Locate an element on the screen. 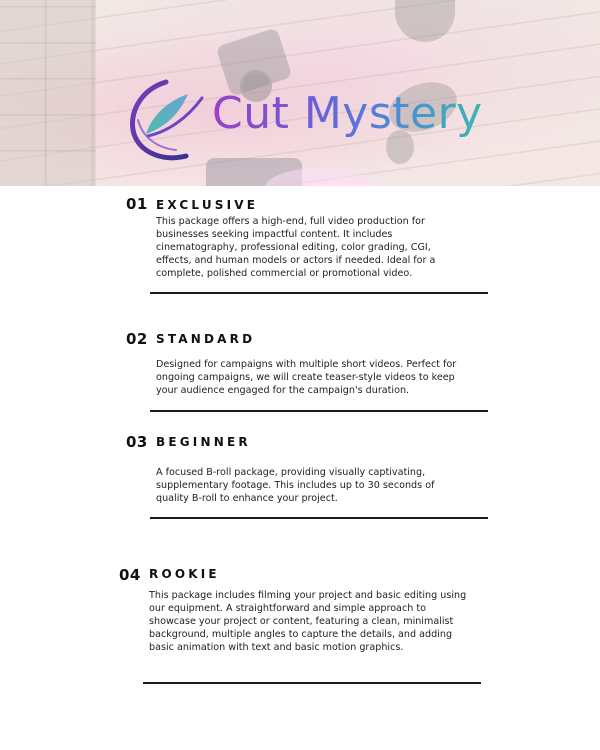 This screenshot has height=750, width=600. package-title: EXCLUSIVE is located at coordinates (207, 205).